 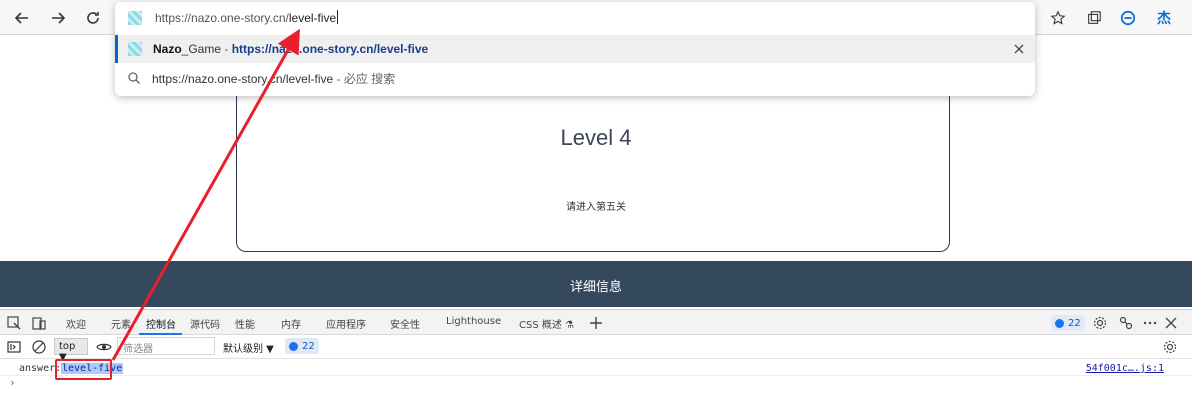 What do you see at coordinates (596, 368) in the screenshot?
I see `console-message-row` at bounding box center [596, 368].